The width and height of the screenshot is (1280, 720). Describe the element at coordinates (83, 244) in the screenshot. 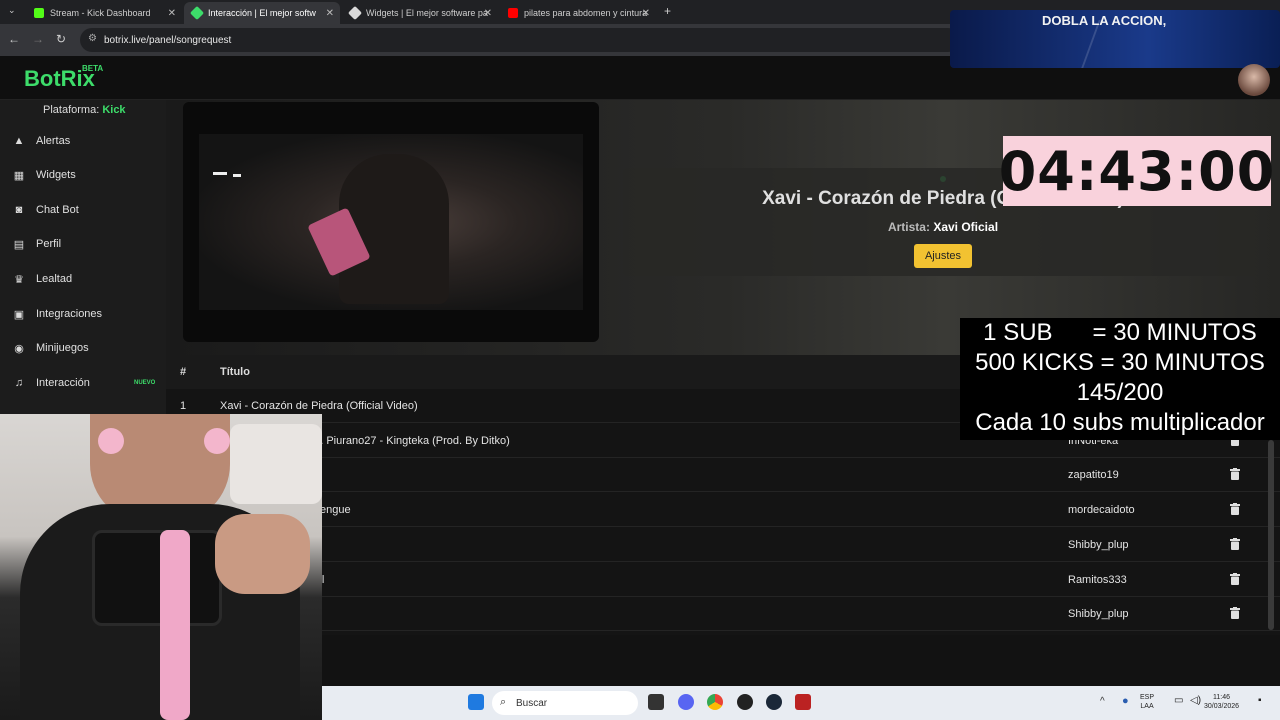

I see `sidebar-item-perfil: ▤ Perfil` at that location.